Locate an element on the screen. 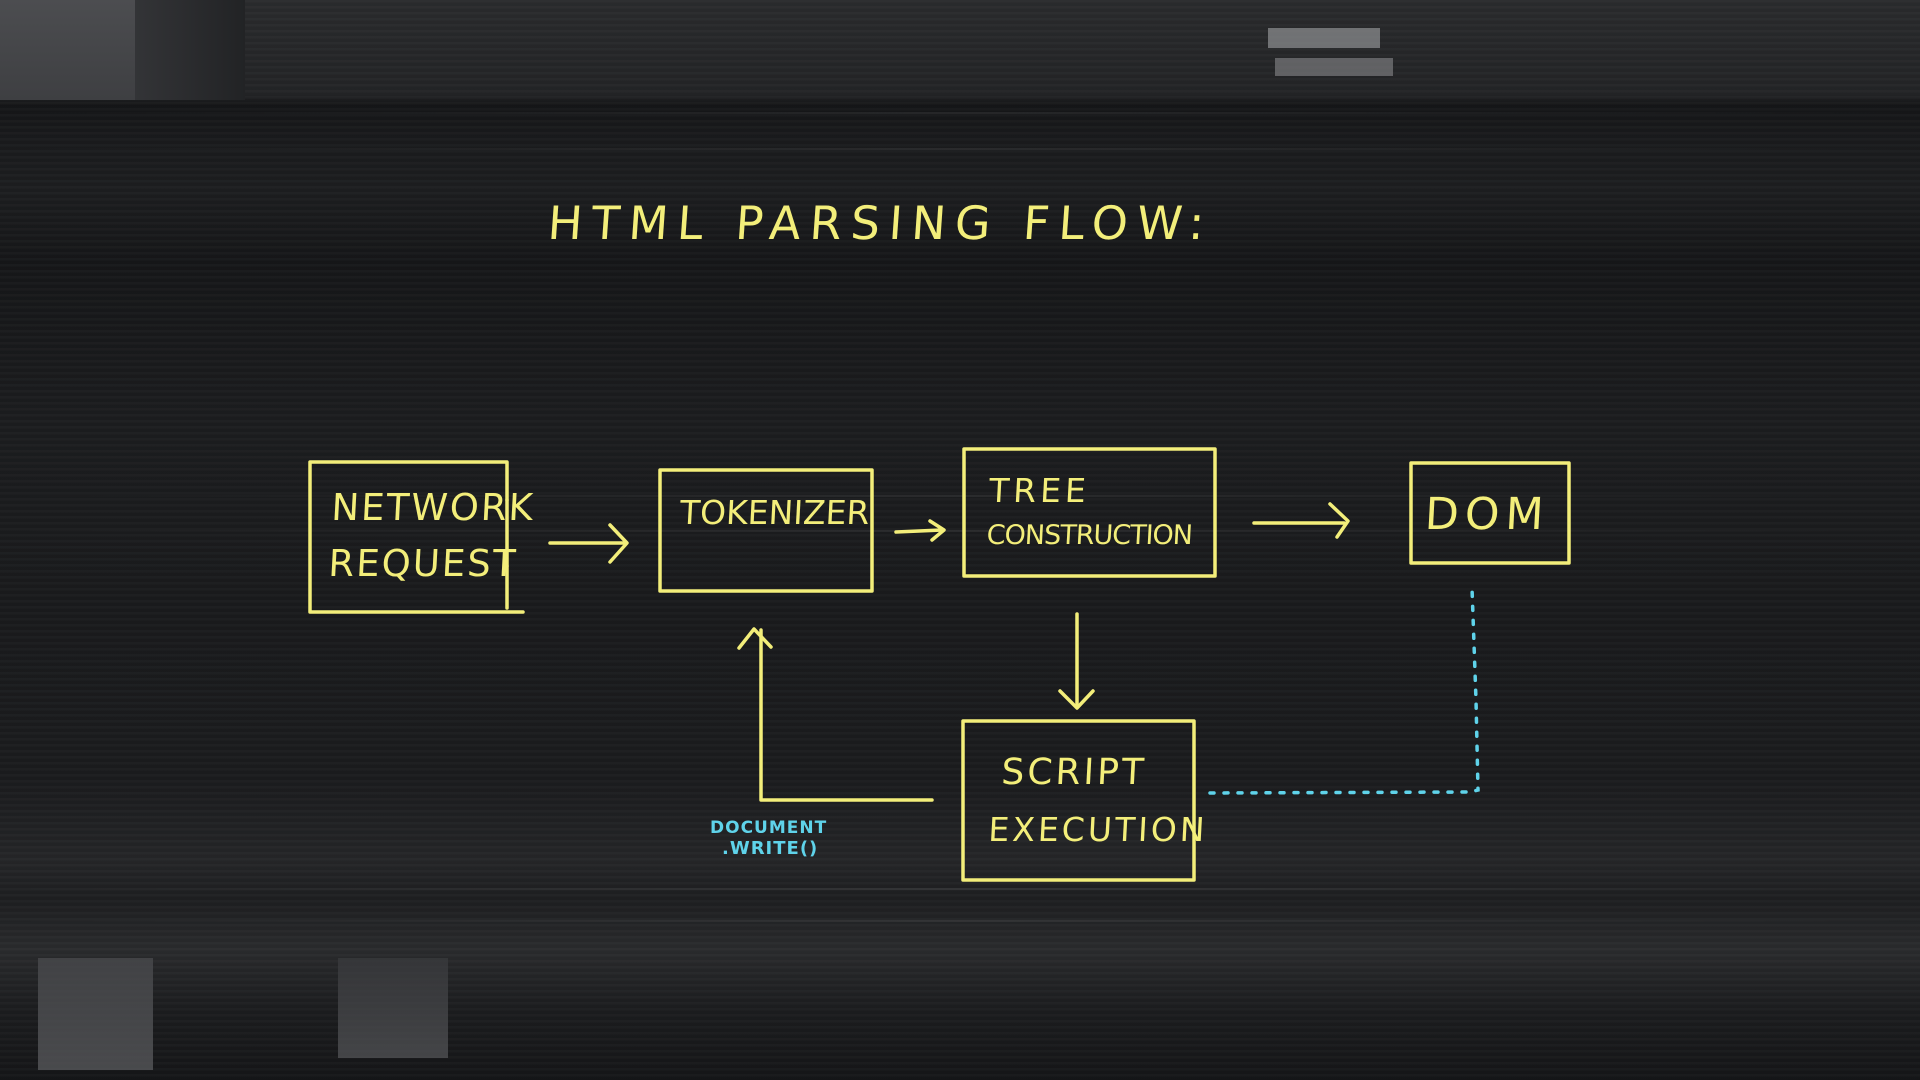 The height and width of the screenshot is (1080, 1920). node-label-line: EXECUTION is located at coordinates (1098, 829).